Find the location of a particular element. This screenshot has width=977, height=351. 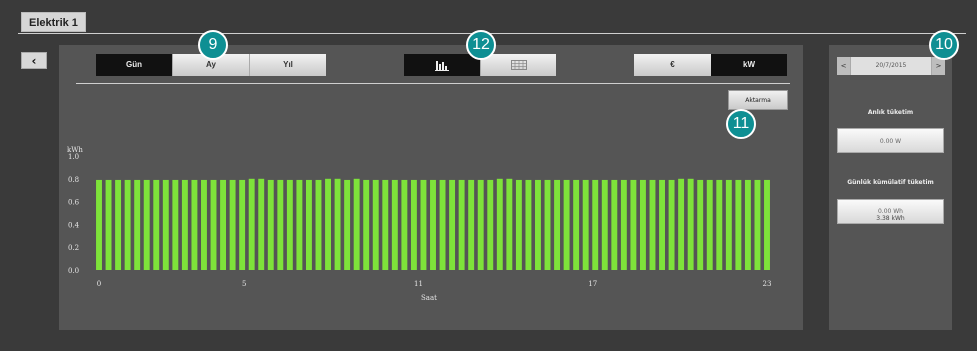

instant-consumption-value: 0.00 W is located at coordinates (890, 140).